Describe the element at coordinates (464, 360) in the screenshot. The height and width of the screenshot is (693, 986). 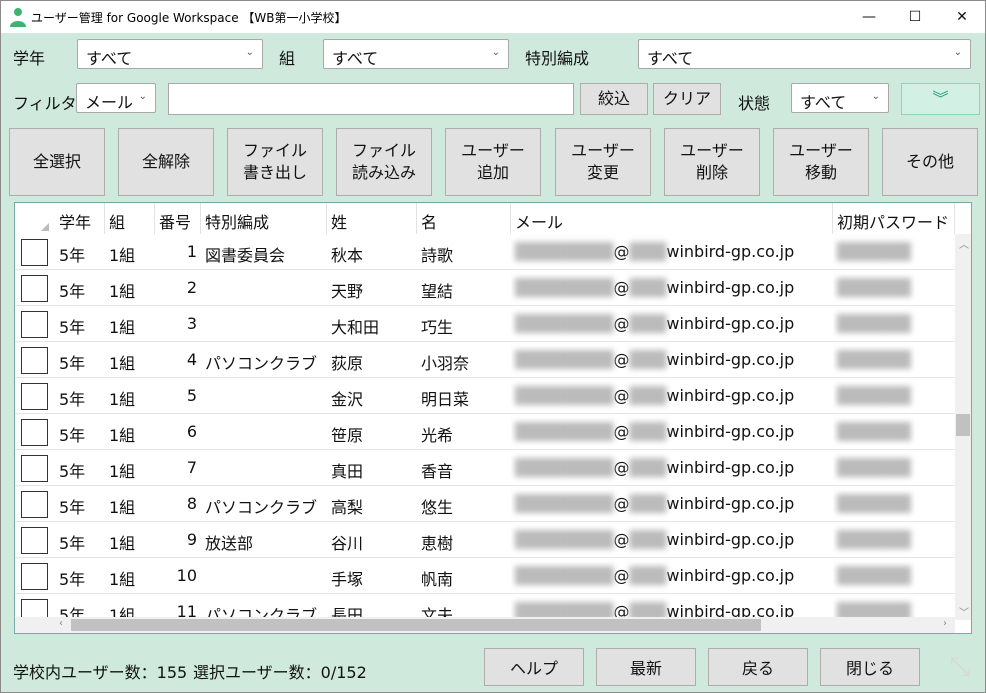
I see `cell-first-name: 小羽奈` at that location.